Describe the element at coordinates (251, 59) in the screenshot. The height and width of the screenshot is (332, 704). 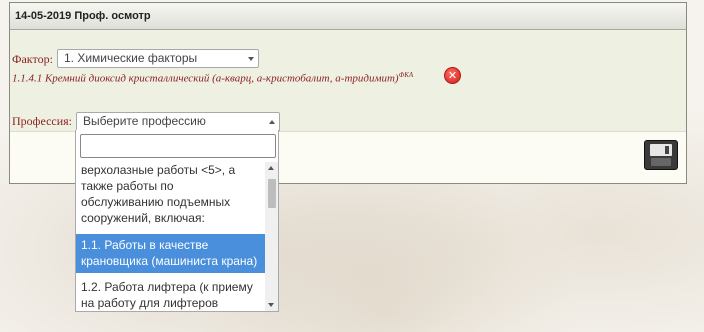
I see `chevron-down-icon` at that location.